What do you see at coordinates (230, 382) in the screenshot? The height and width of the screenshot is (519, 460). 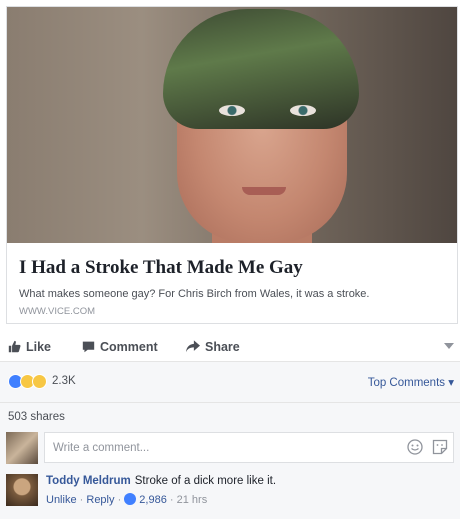 I see `reactions-row: 2.3K Top Comments ▾` at bounding box center [230, 382].